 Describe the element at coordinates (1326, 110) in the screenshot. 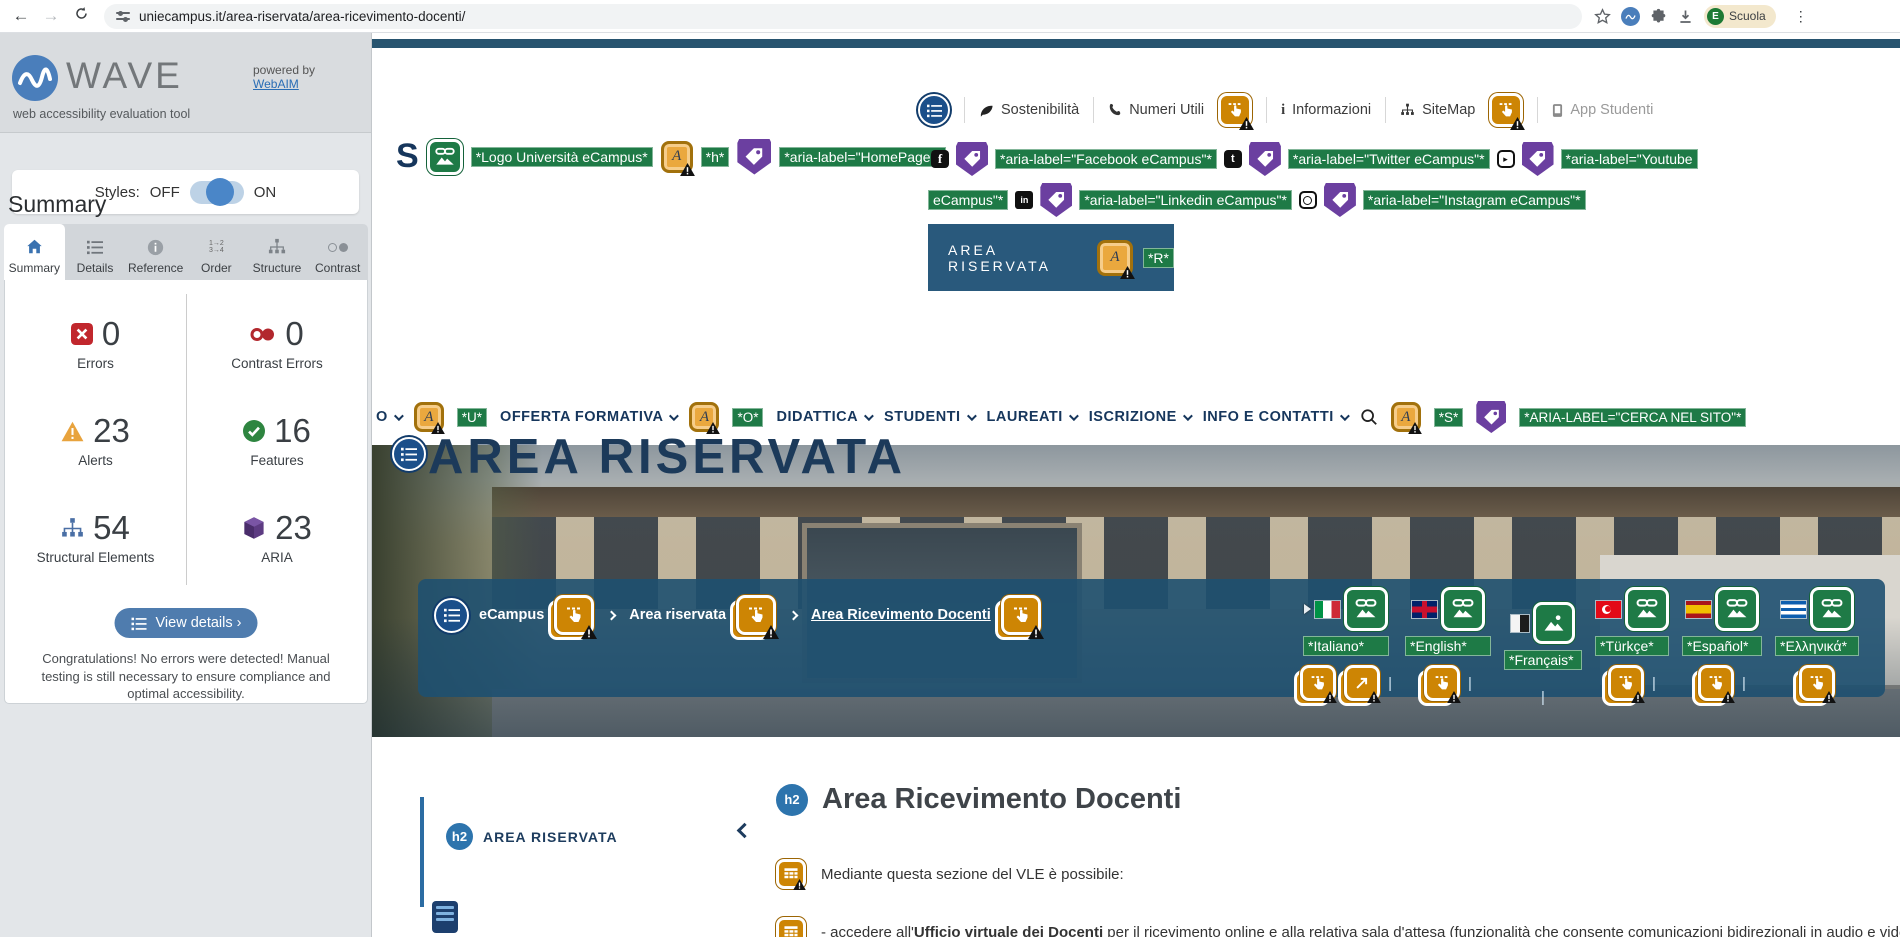

I see `utility-informazioni: i Informazioni` at that location.